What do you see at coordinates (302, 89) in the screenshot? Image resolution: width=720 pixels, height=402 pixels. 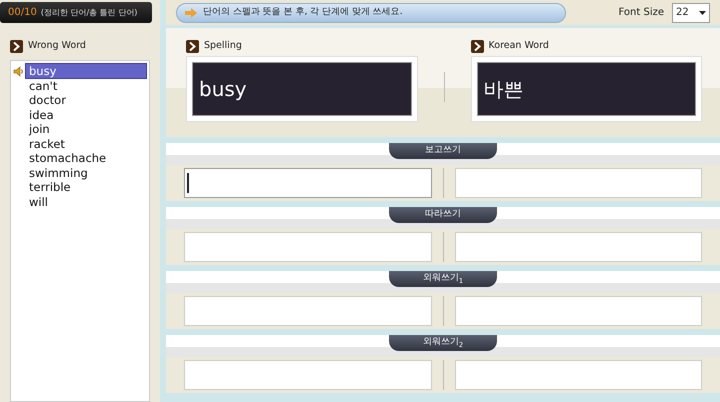 I see `word-display: busy` at bounding box center [302, 89].